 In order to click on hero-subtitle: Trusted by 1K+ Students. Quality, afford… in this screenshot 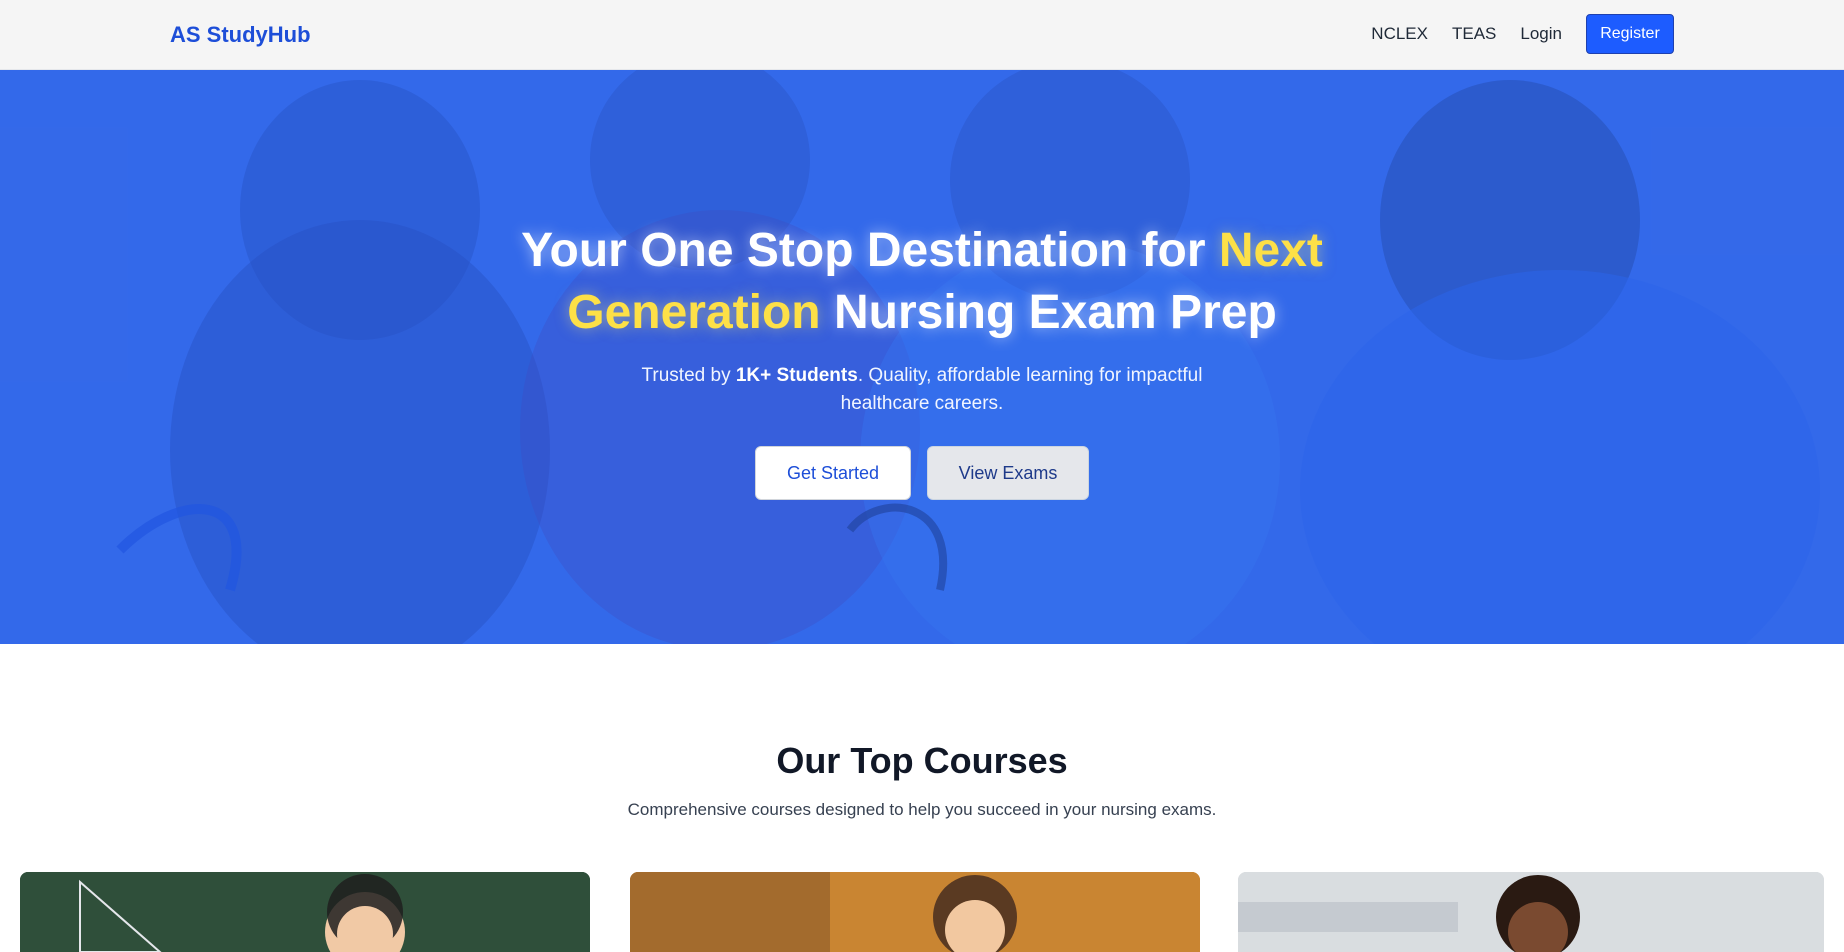, I will do `click(922, 390)`.